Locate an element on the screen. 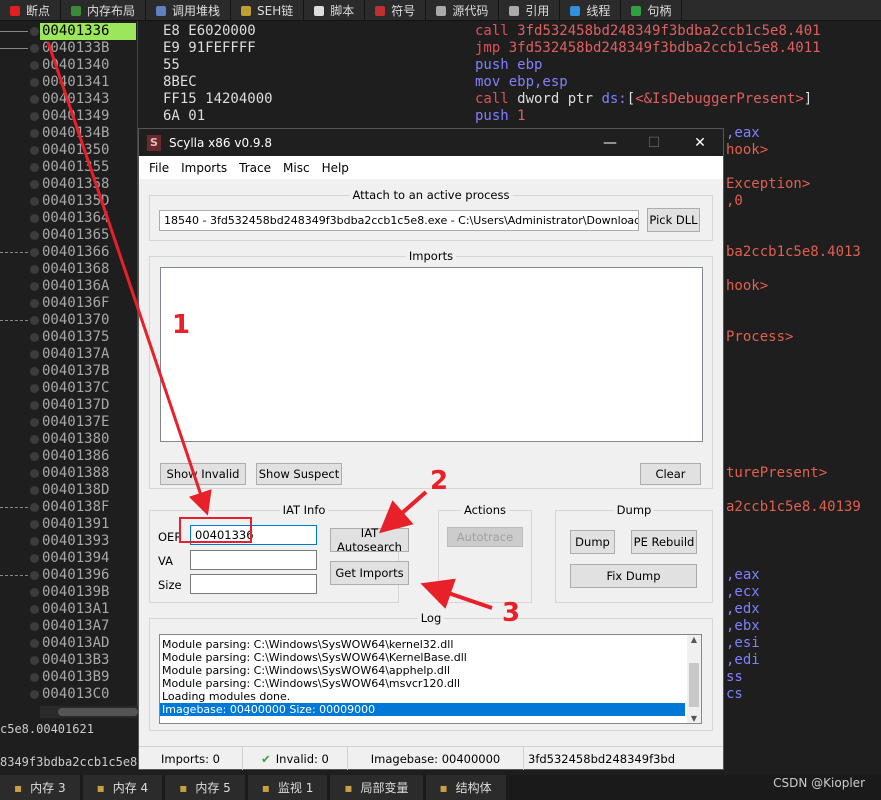  toolbar-button-2: 调用堆栈 is located at coordinates (189, 10).